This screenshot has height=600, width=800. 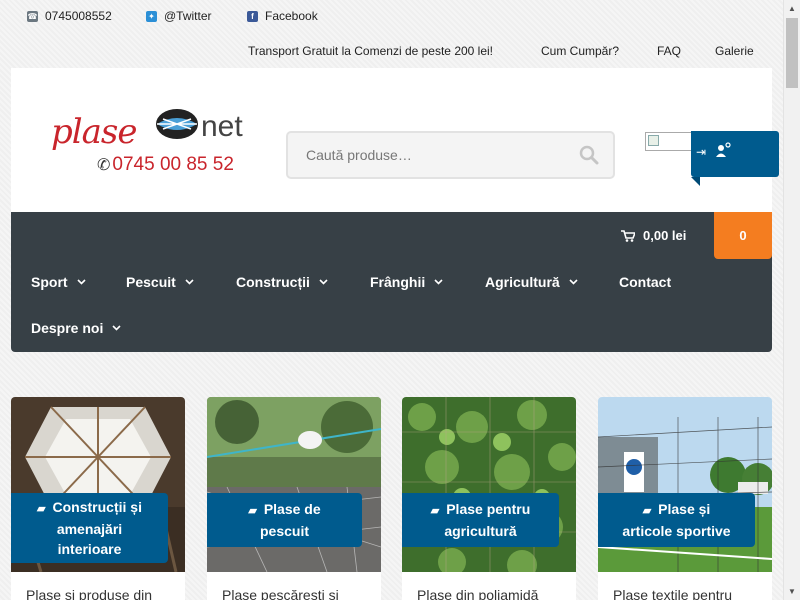 I want to click on category-label: ▰ Construcții și amenajări interioare, so click(x=89, y=528).